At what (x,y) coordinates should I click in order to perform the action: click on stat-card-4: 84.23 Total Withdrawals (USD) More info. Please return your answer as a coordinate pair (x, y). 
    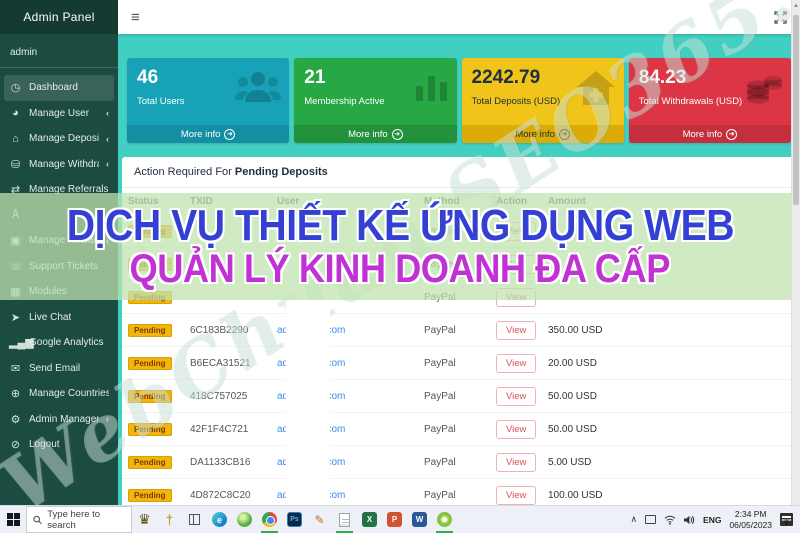
    Looking at the image, I should click on (709, 100).